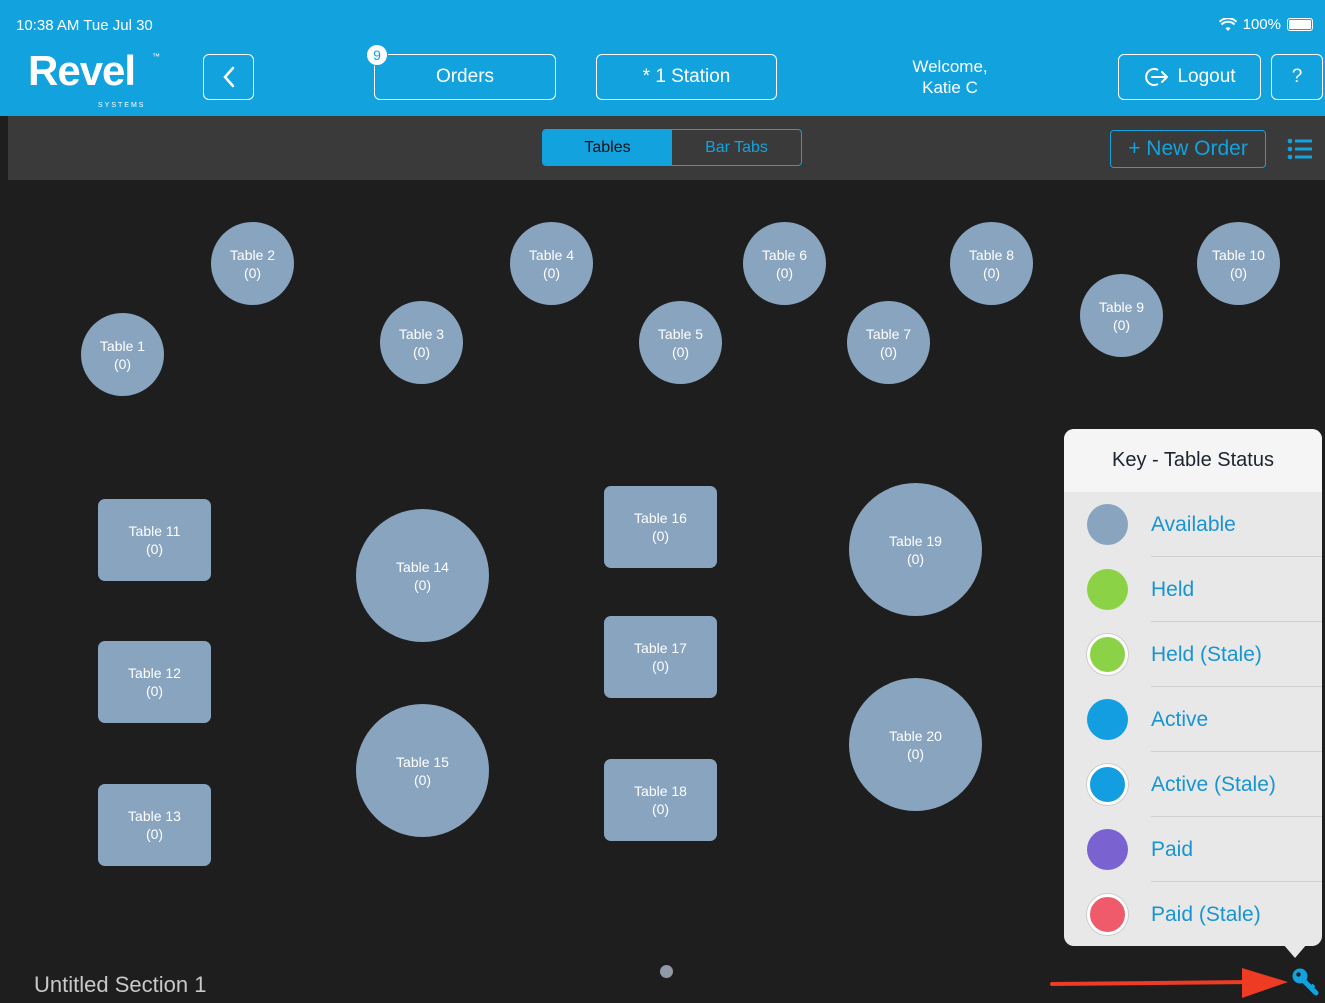  Describe the element at coordinates (1193, 654) in the screenshot. I see `key-row-held-stale: Held (Stale)` at that location.